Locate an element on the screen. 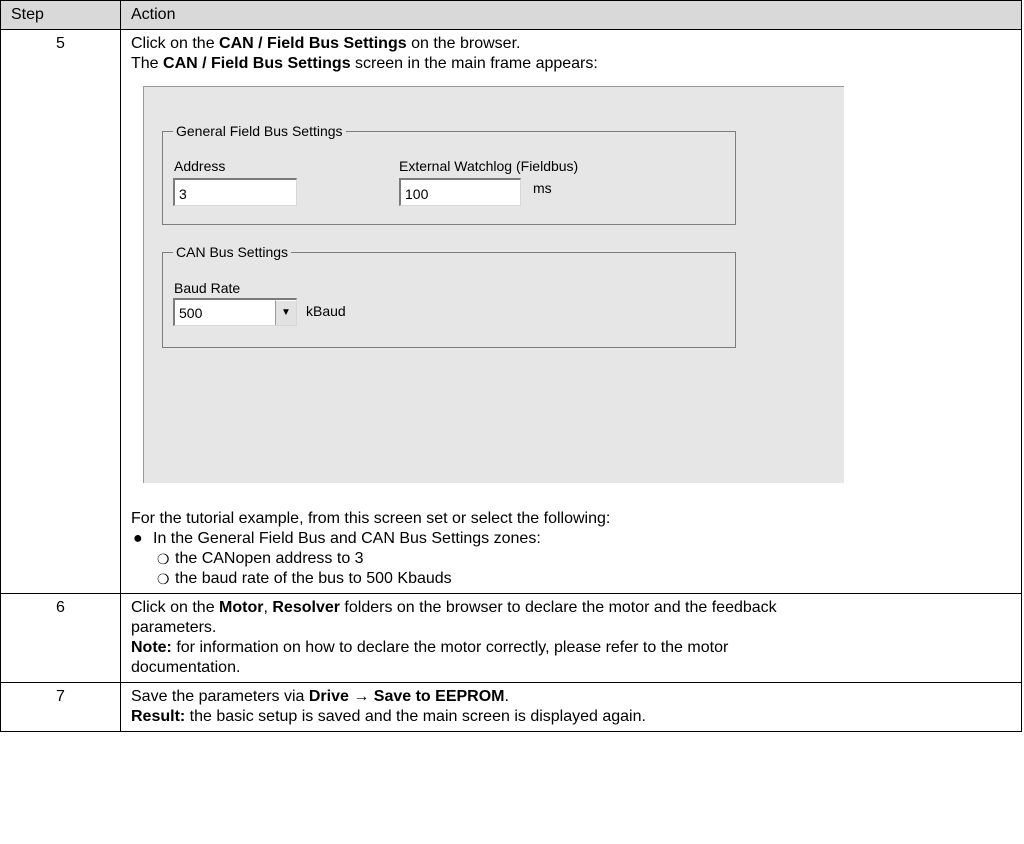 The height and width of the screenshot is (844, 1024). can-bus-group: CAN Bus Settings Baud Rate 500 ▼ kBaud is located at coordinates (449, 296).